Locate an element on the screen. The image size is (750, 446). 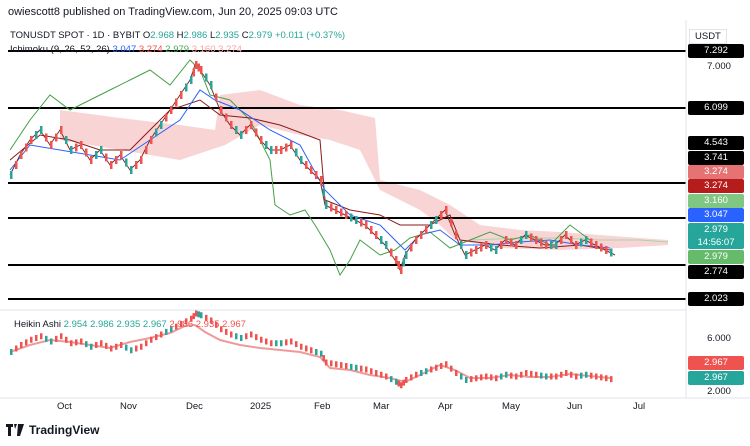
currency-label: USDT is located at coordinates (708, 36).